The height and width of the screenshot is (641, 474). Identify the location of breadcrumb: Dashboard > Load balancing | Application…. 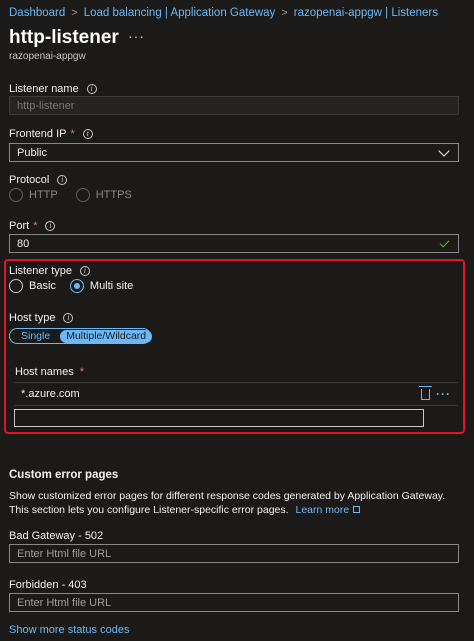
(223, 13).